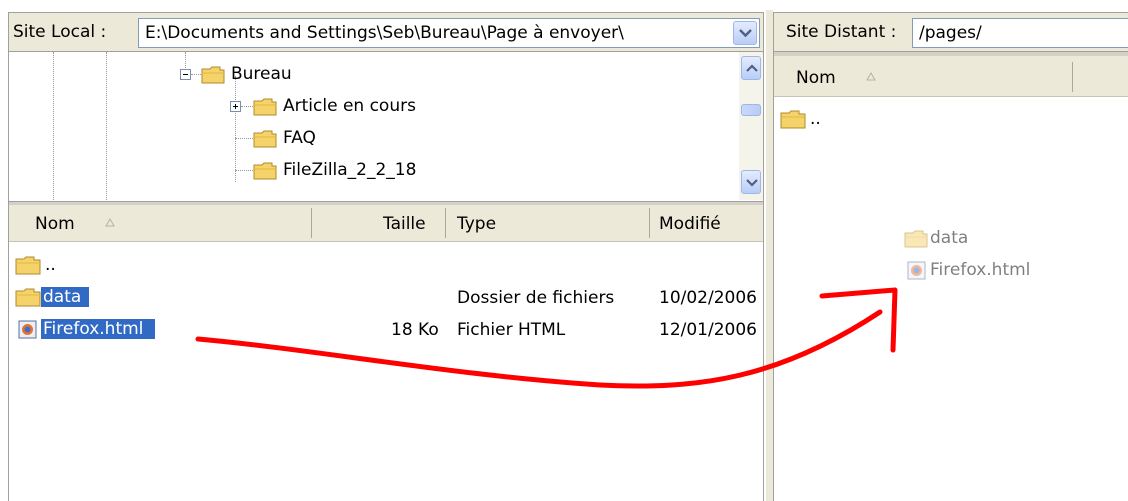 The width and height of the screenshot is (1128, 501). I want to click on list-item-name: data, so click(65, 297).